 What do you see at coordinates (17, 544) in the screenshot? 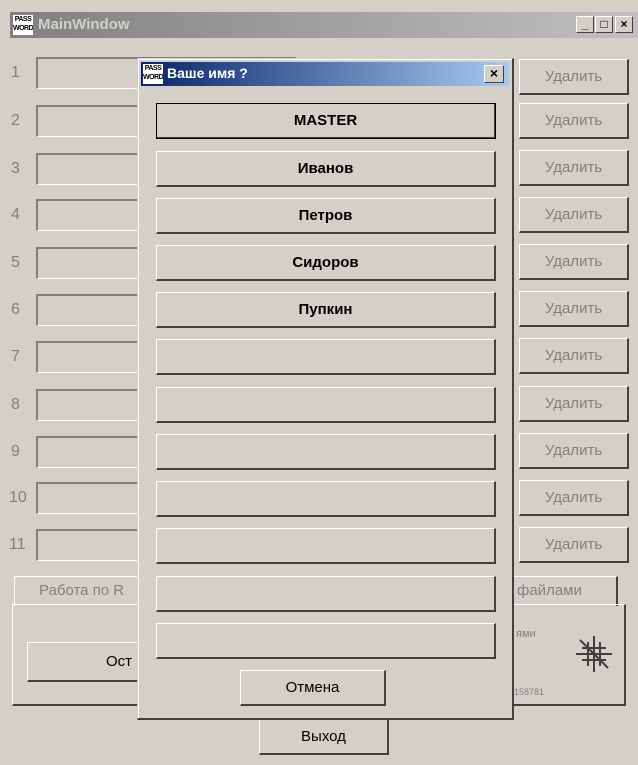
I see `row-number: 11` at bounding box center [17, 544].